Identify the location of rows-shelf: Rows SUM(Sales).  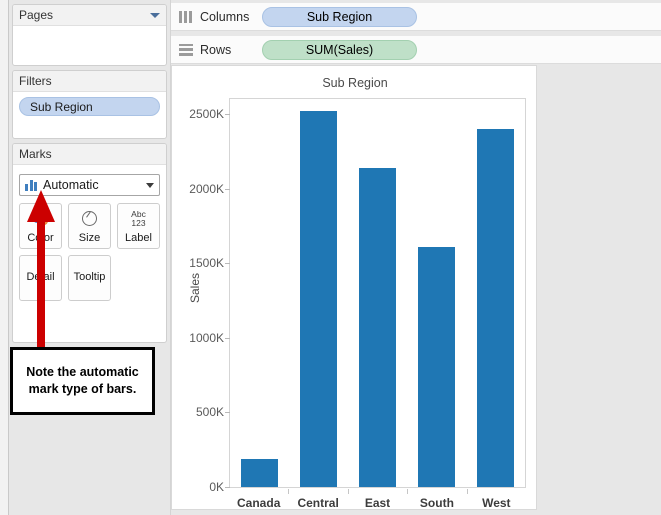
(416, 50).